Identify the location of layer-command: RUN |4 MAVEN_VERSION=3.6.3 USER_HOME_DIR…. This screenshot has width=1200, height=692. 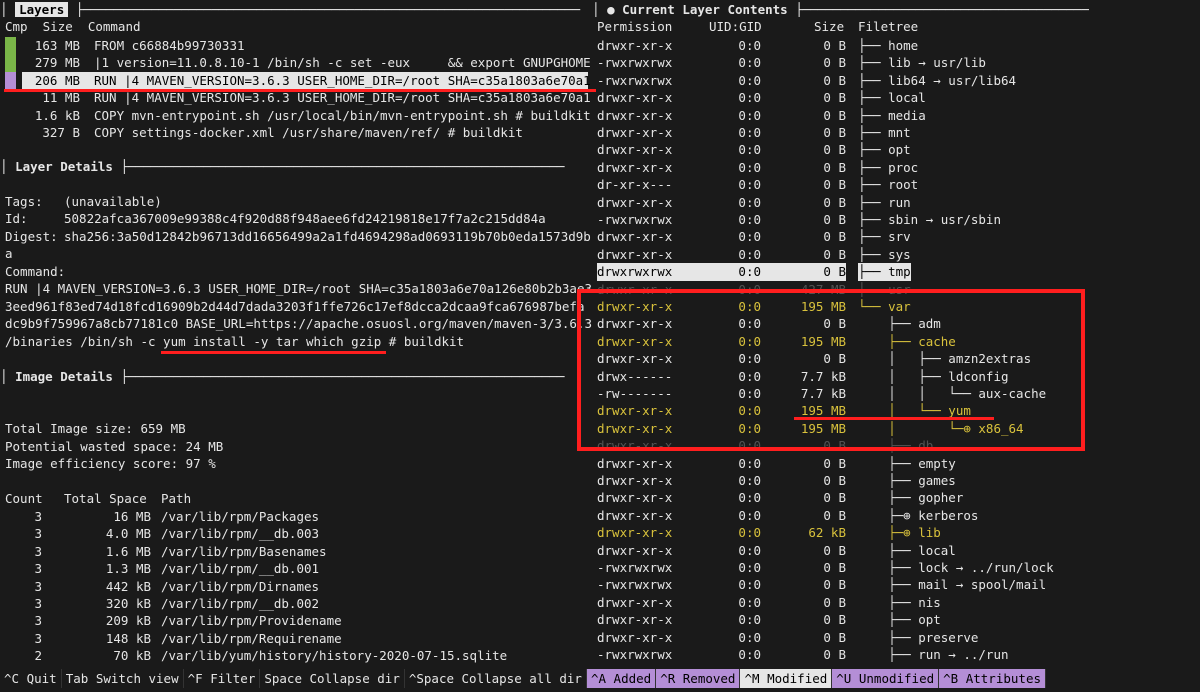
(342, 98).